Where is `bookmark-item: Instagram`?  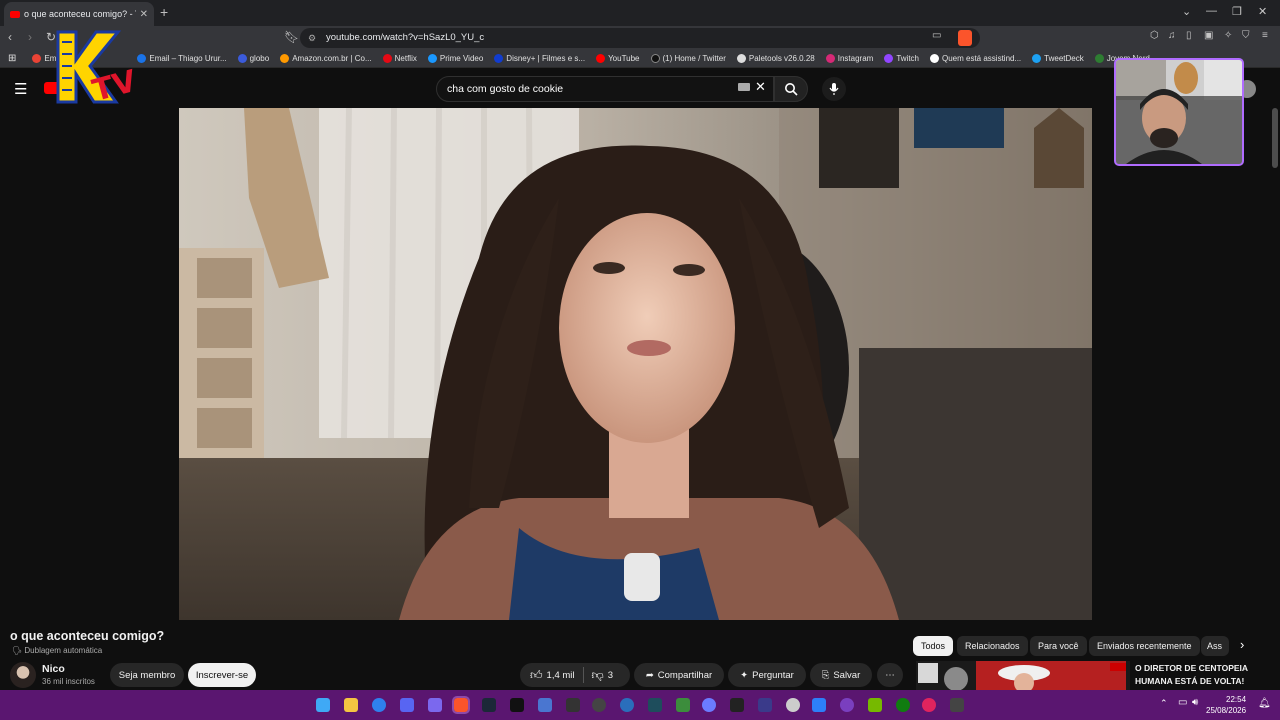 bookmark-item: Instagram is located at coordinates (849, 58).